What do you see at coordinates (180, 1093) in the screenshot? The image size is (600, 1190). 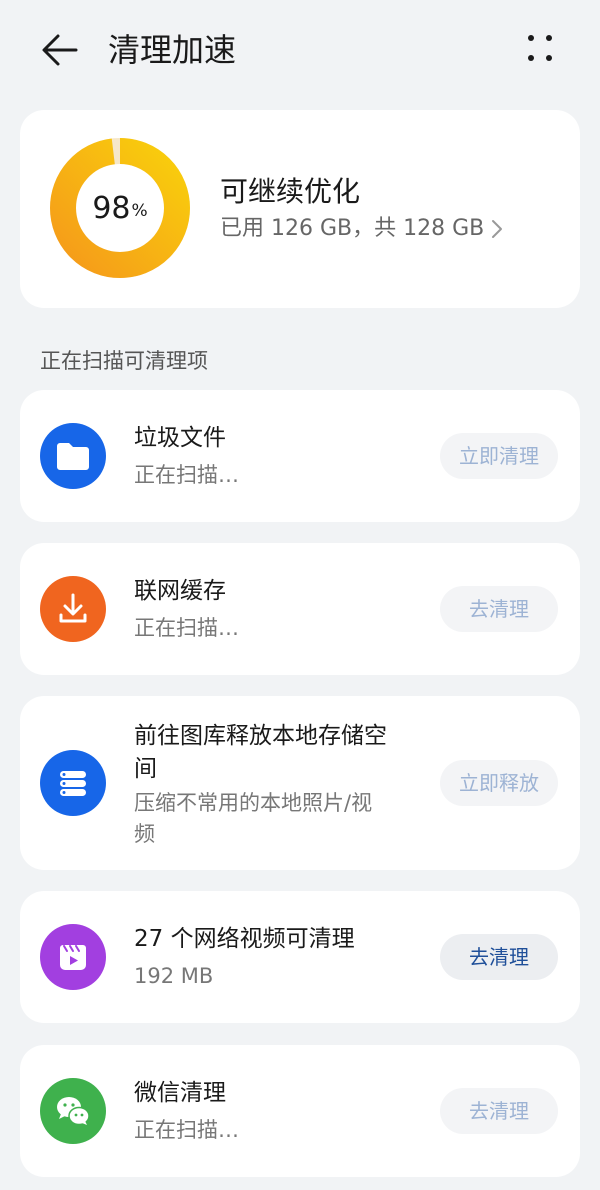 I see `item-title: 微信清理` at bounding box center [180, 1093].